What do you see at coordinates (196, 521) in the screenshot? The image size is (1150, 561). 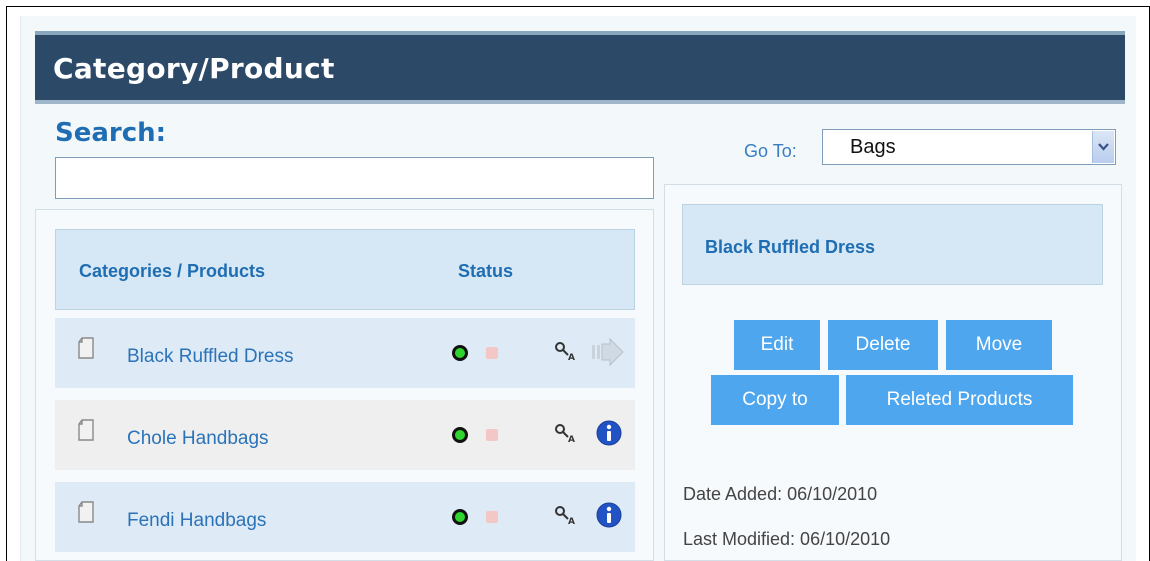 I see `list-item-name: Fendi Handbags` at bounding box center [196, 521].